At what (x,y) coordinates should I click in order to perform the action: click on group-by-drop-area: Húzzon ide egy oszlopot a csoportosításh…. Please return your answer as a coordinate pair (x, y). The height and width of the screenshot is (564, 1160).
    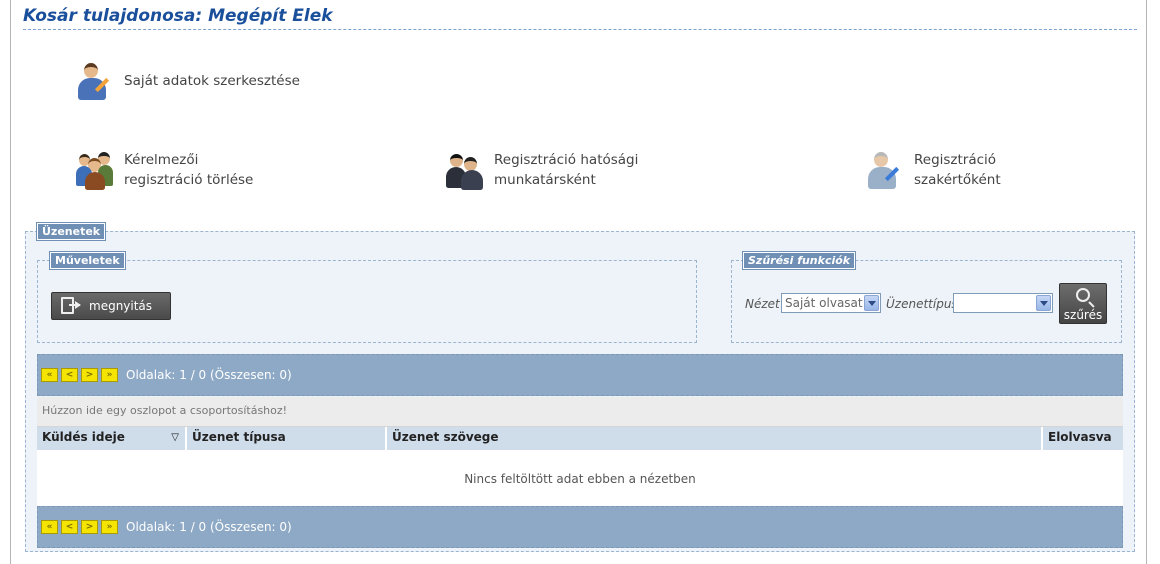
    Looking at the image, I should click on (580, 412).